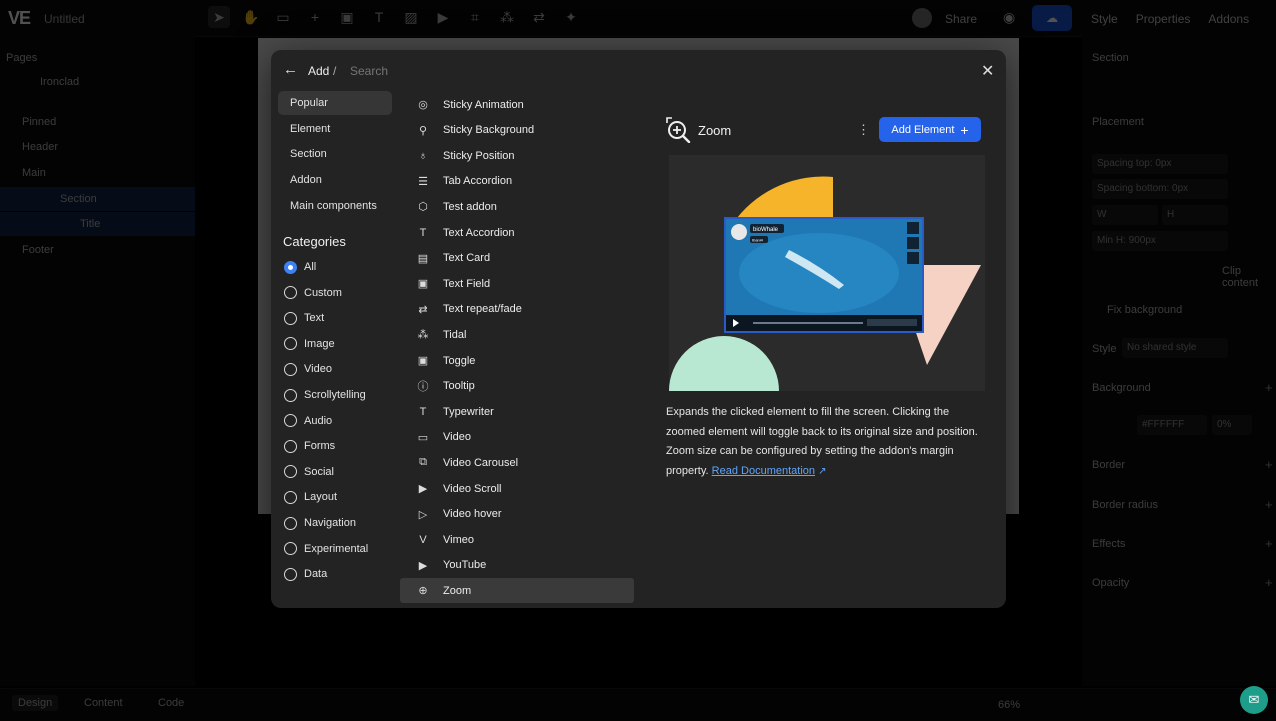 This screenshot has height=721, width=1276. What do you see at coordinates (219, 17) in the screenshot?
I see `select-tool-icon: ➤` at bounding box center [219, 17].